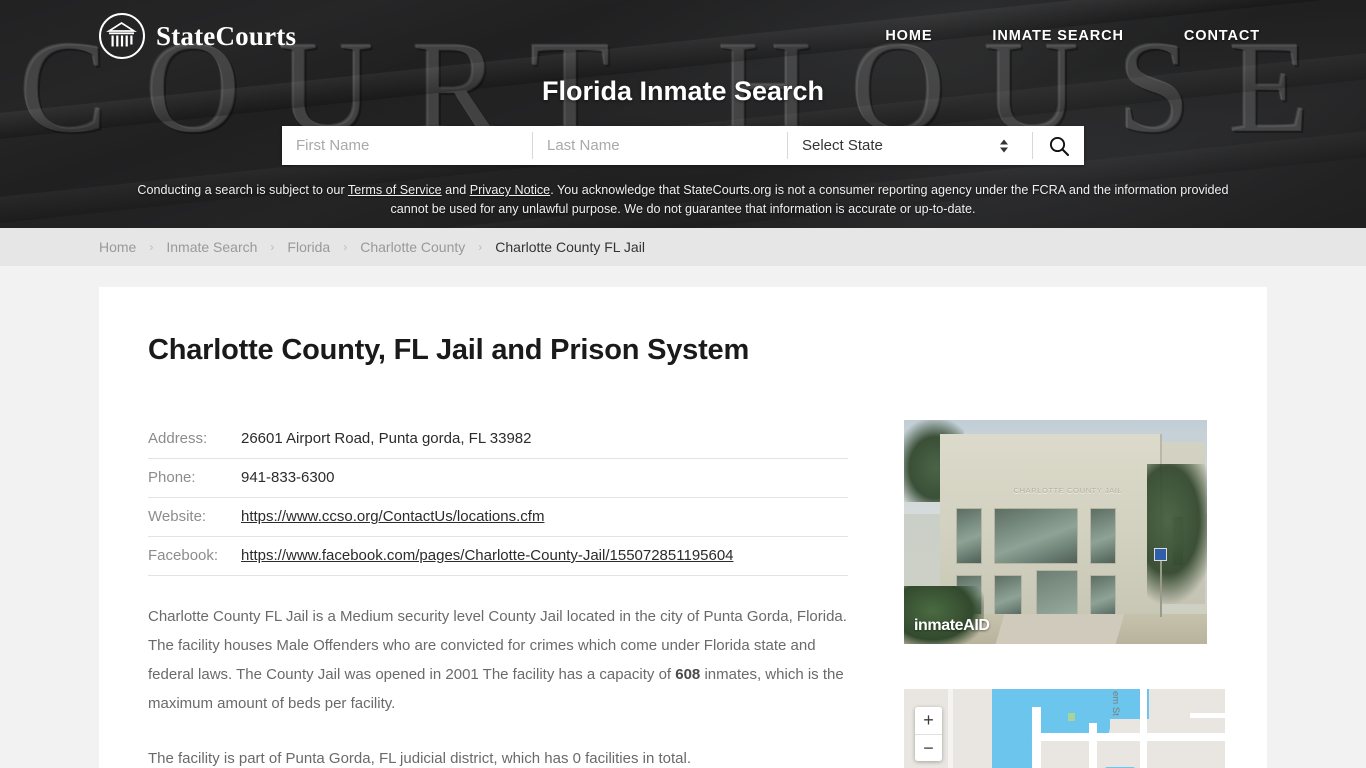 This screenshot has width=1366, height=768. What do you see at coordinates (544, 478) in the screenshot?
I see `info-value-phone: 941-833-6300` at bounding box center [544, 478].